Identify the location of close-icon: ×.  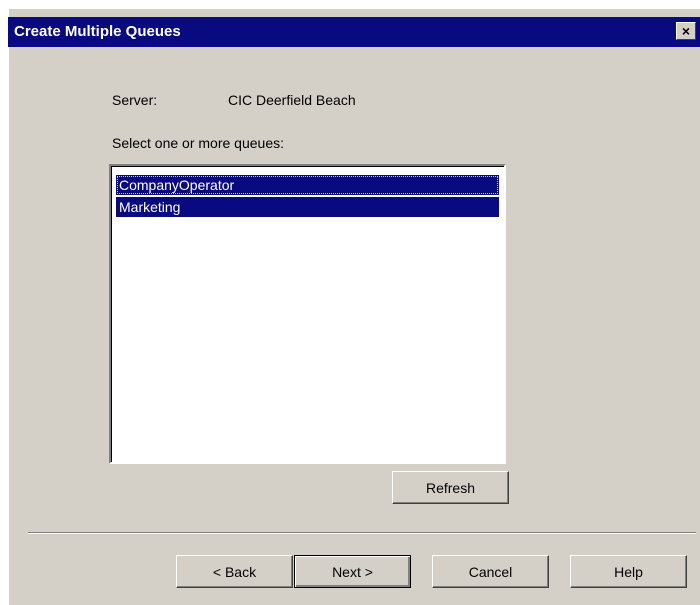
(686, 31).